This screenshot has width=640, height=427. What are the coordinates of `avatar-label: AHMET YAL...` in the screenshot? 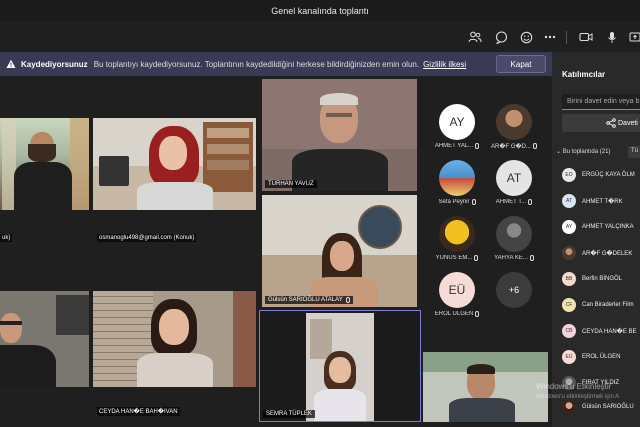 It's located at (454, 146).